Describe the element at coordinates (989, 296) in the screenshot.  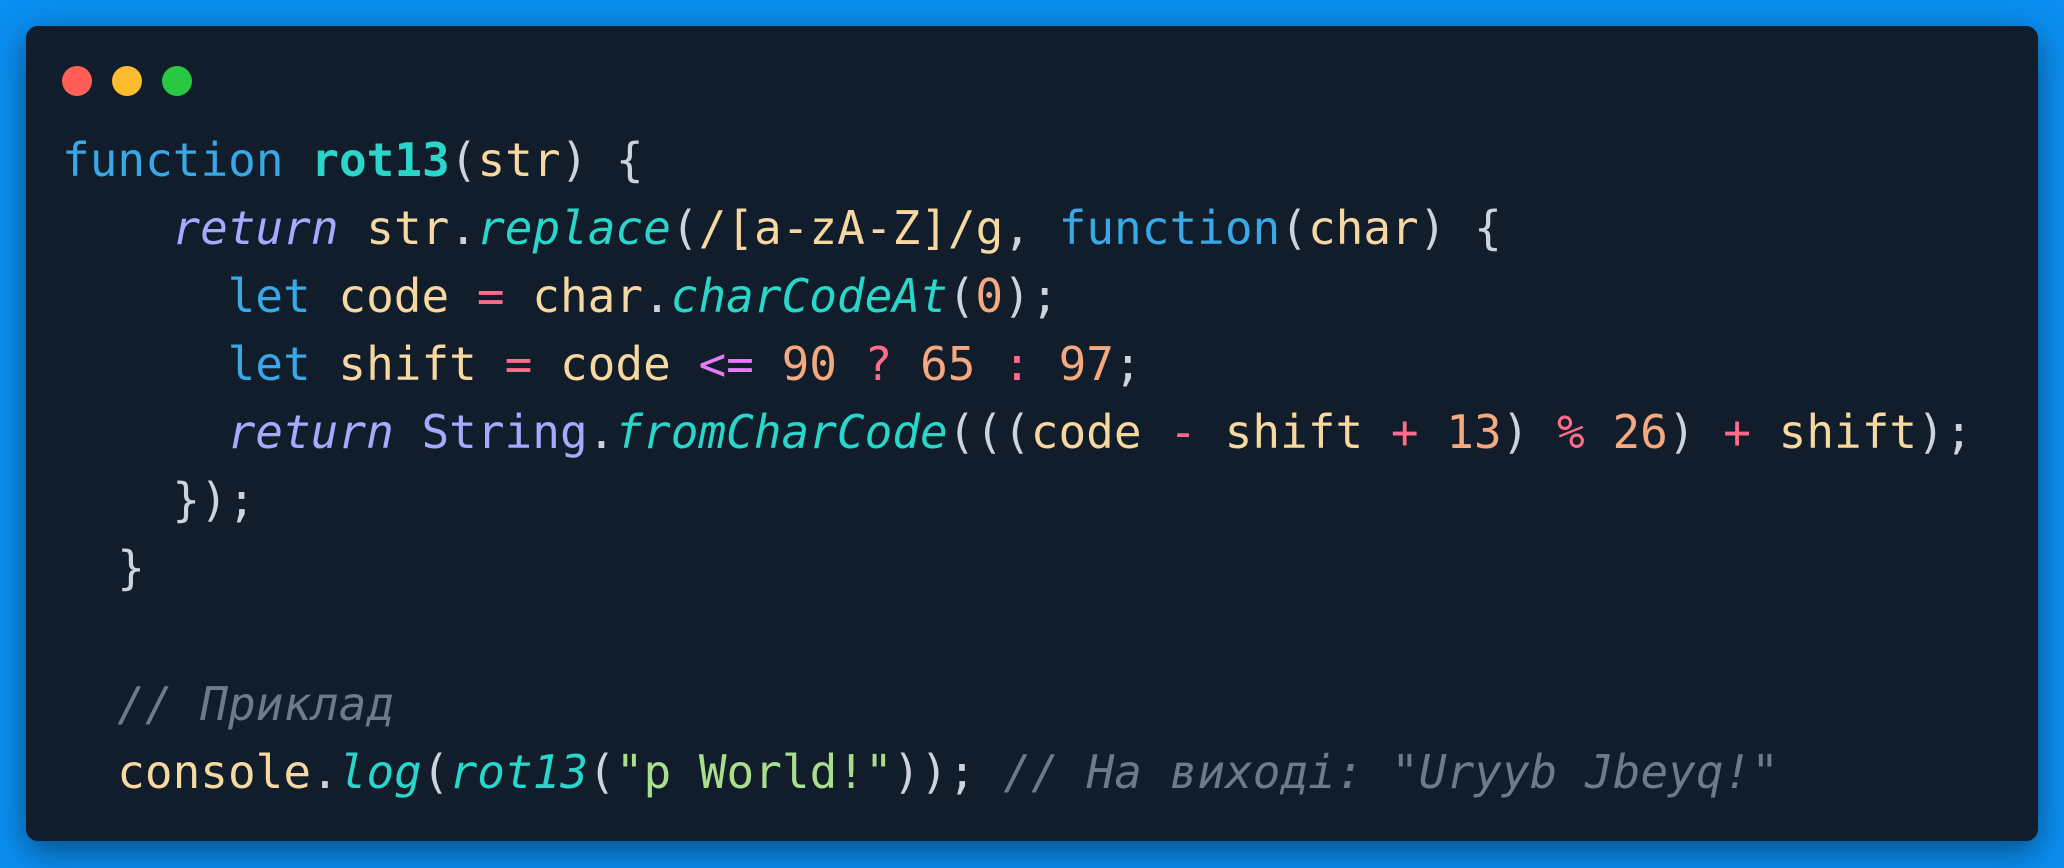
I see `code-token: 0` at that location.